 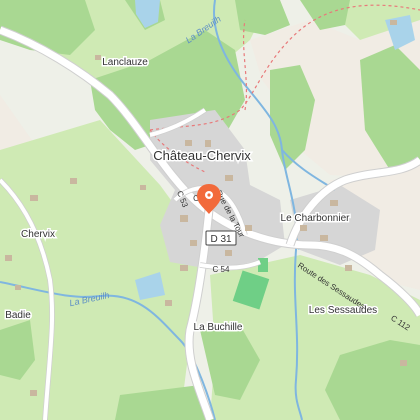 I want to click on road-shield-d31: D 31, so click(x=221, y=238).